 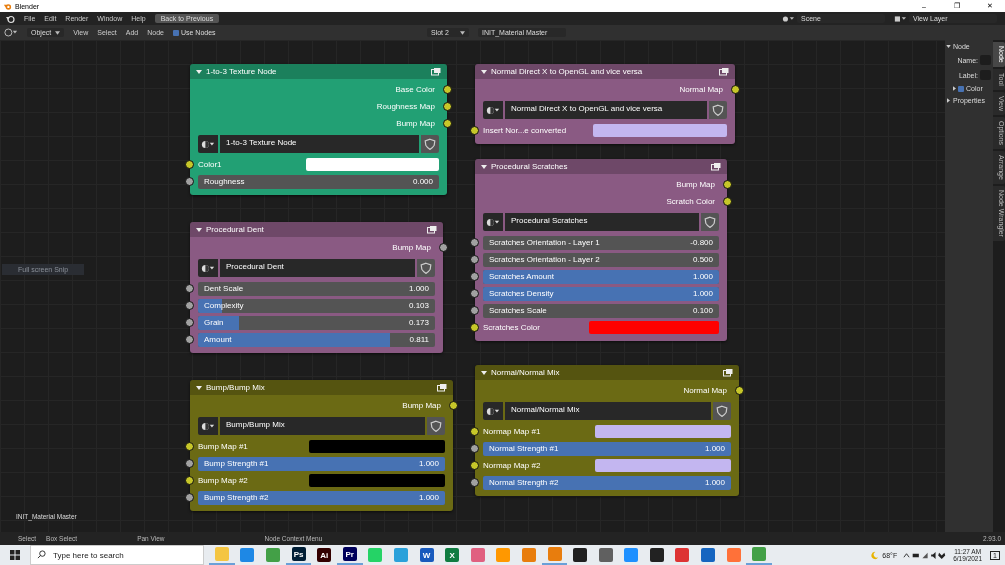 I want to click on node-group-name: Normal Direct X to OpenGL and vice versa, so click(x=606, y=110).